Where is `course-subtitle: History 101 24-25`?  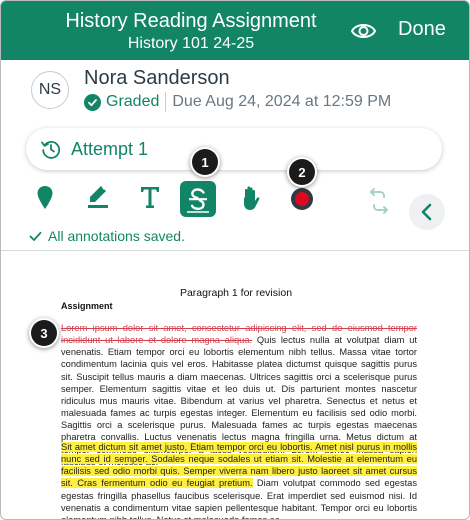
course-subtitle: History 101 24-25 is located at coordinates (191, 43).